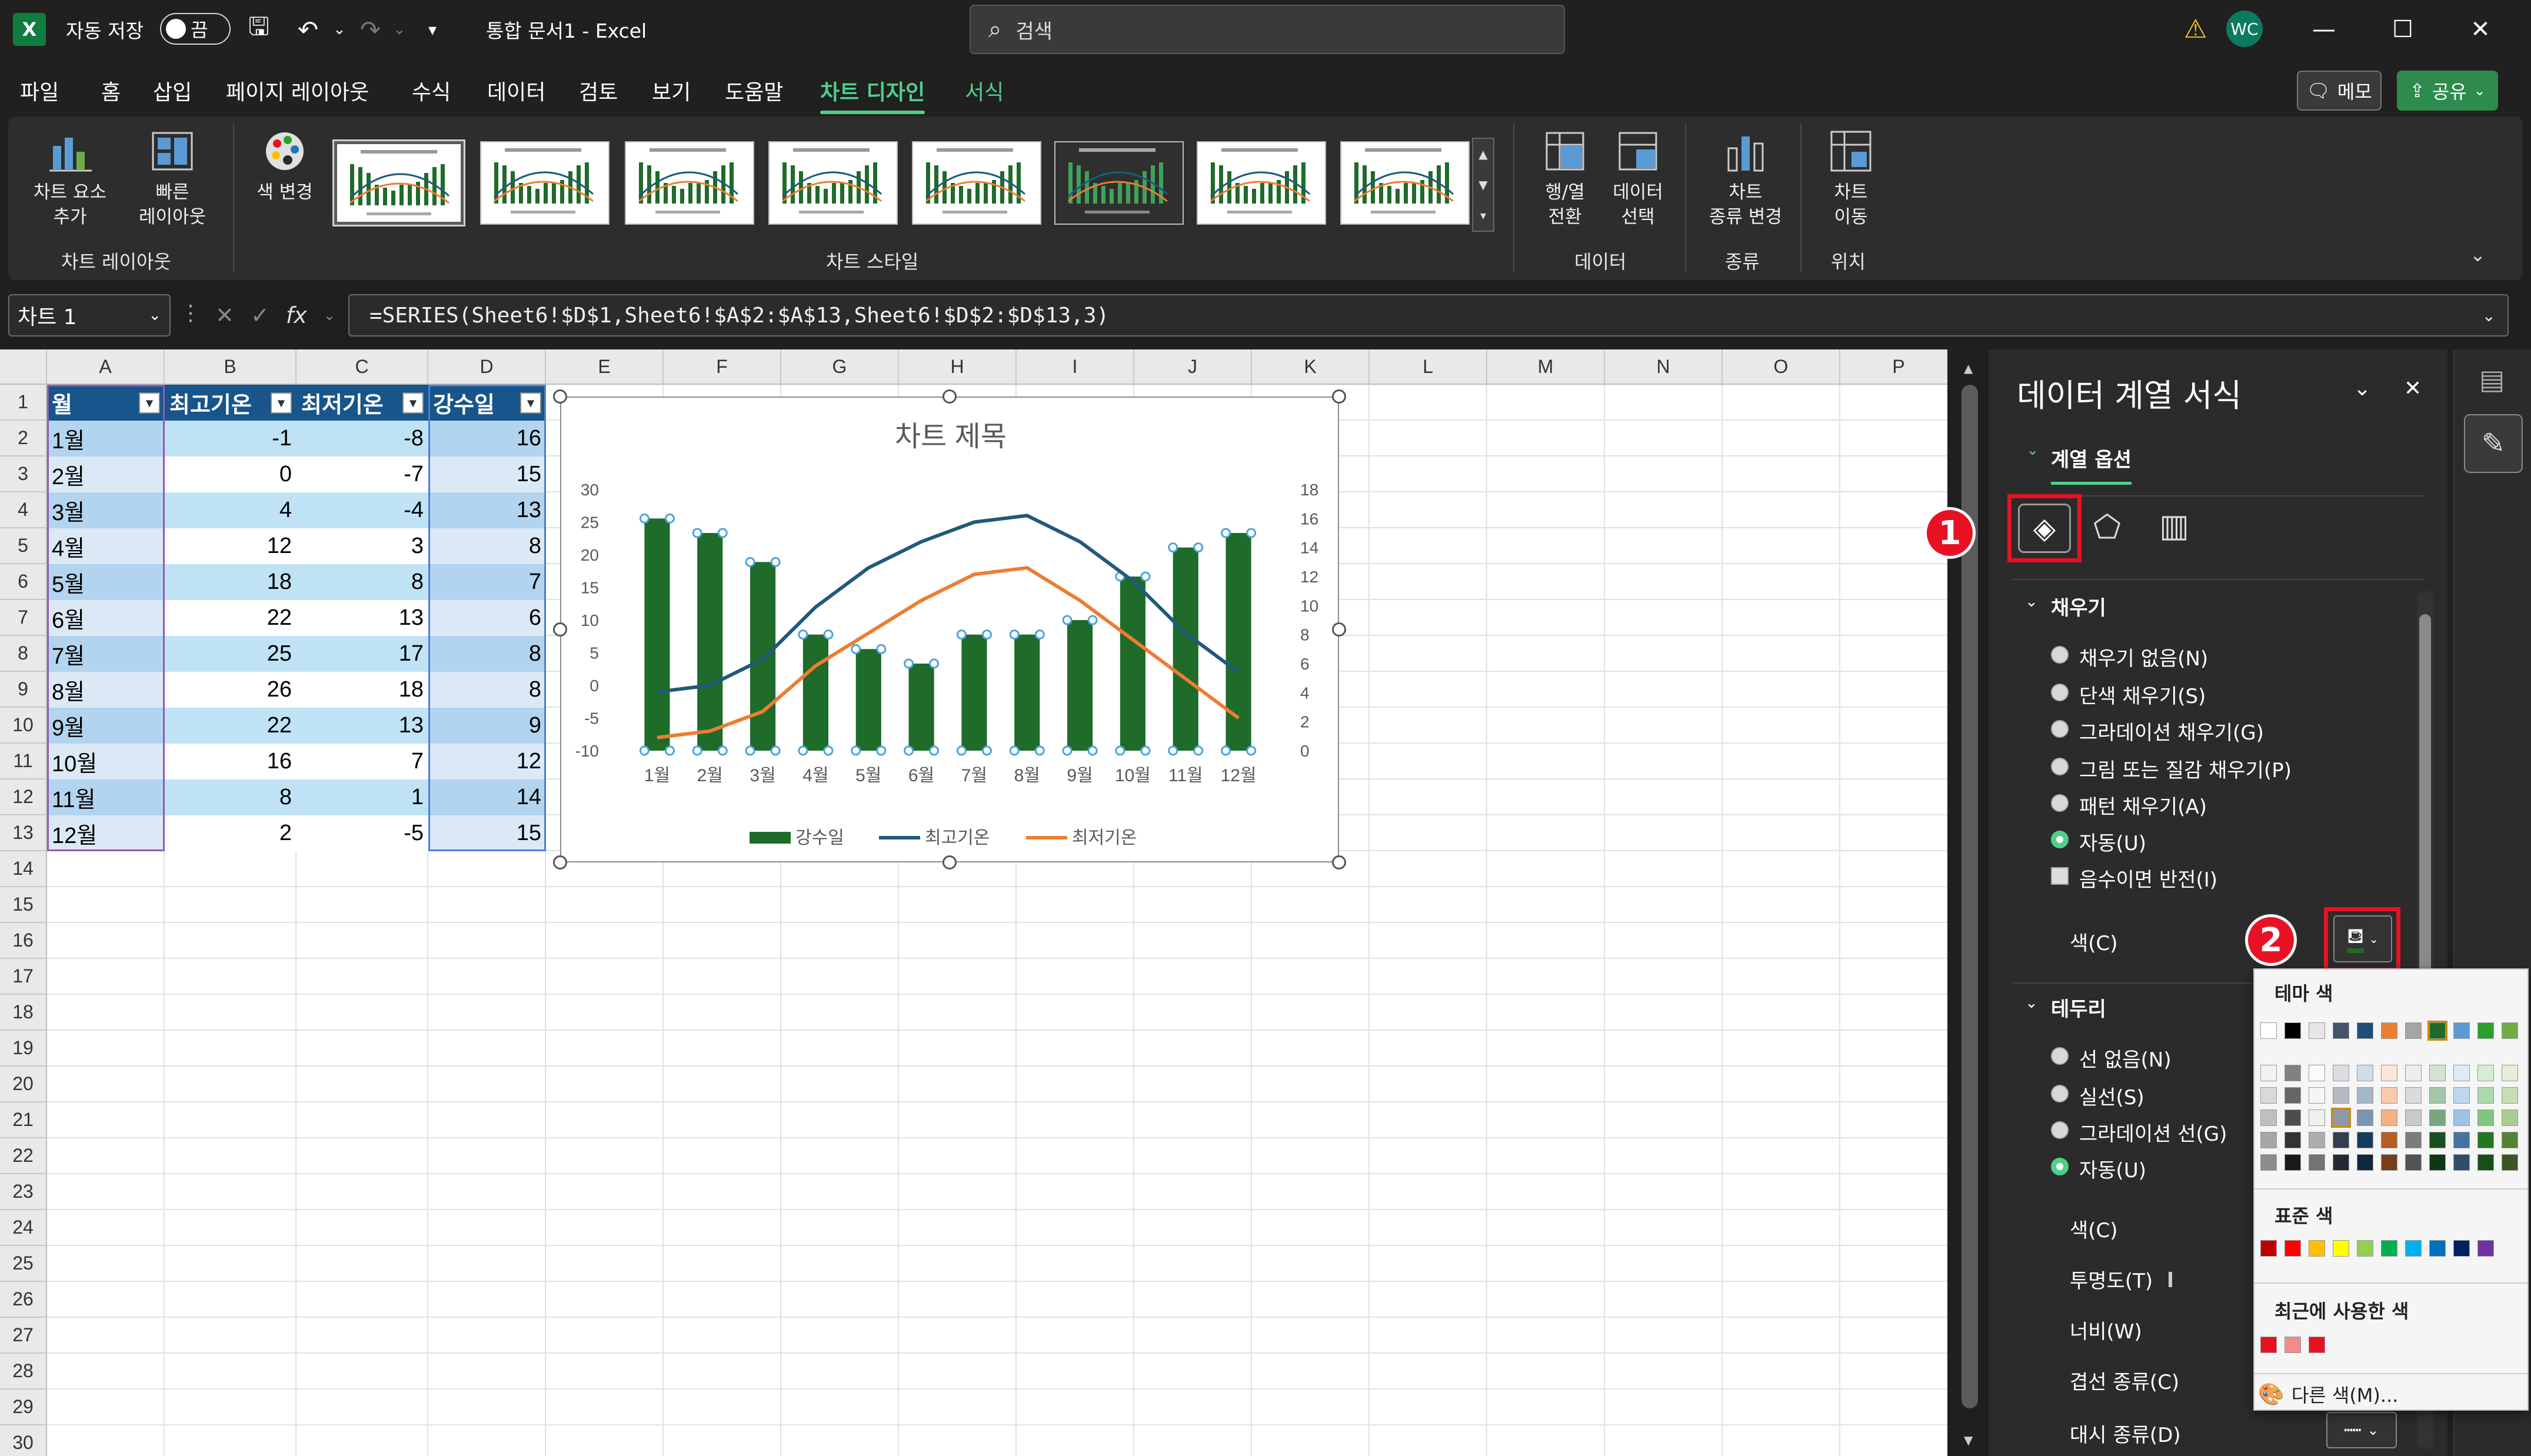 Image resolution: width=2531 pixels, height=1456 pixels. What do you see at coordinates (530, 403) in the screenshot?
I see `filter-dropdown-icon: ▾` at bounding box center [530, 403].